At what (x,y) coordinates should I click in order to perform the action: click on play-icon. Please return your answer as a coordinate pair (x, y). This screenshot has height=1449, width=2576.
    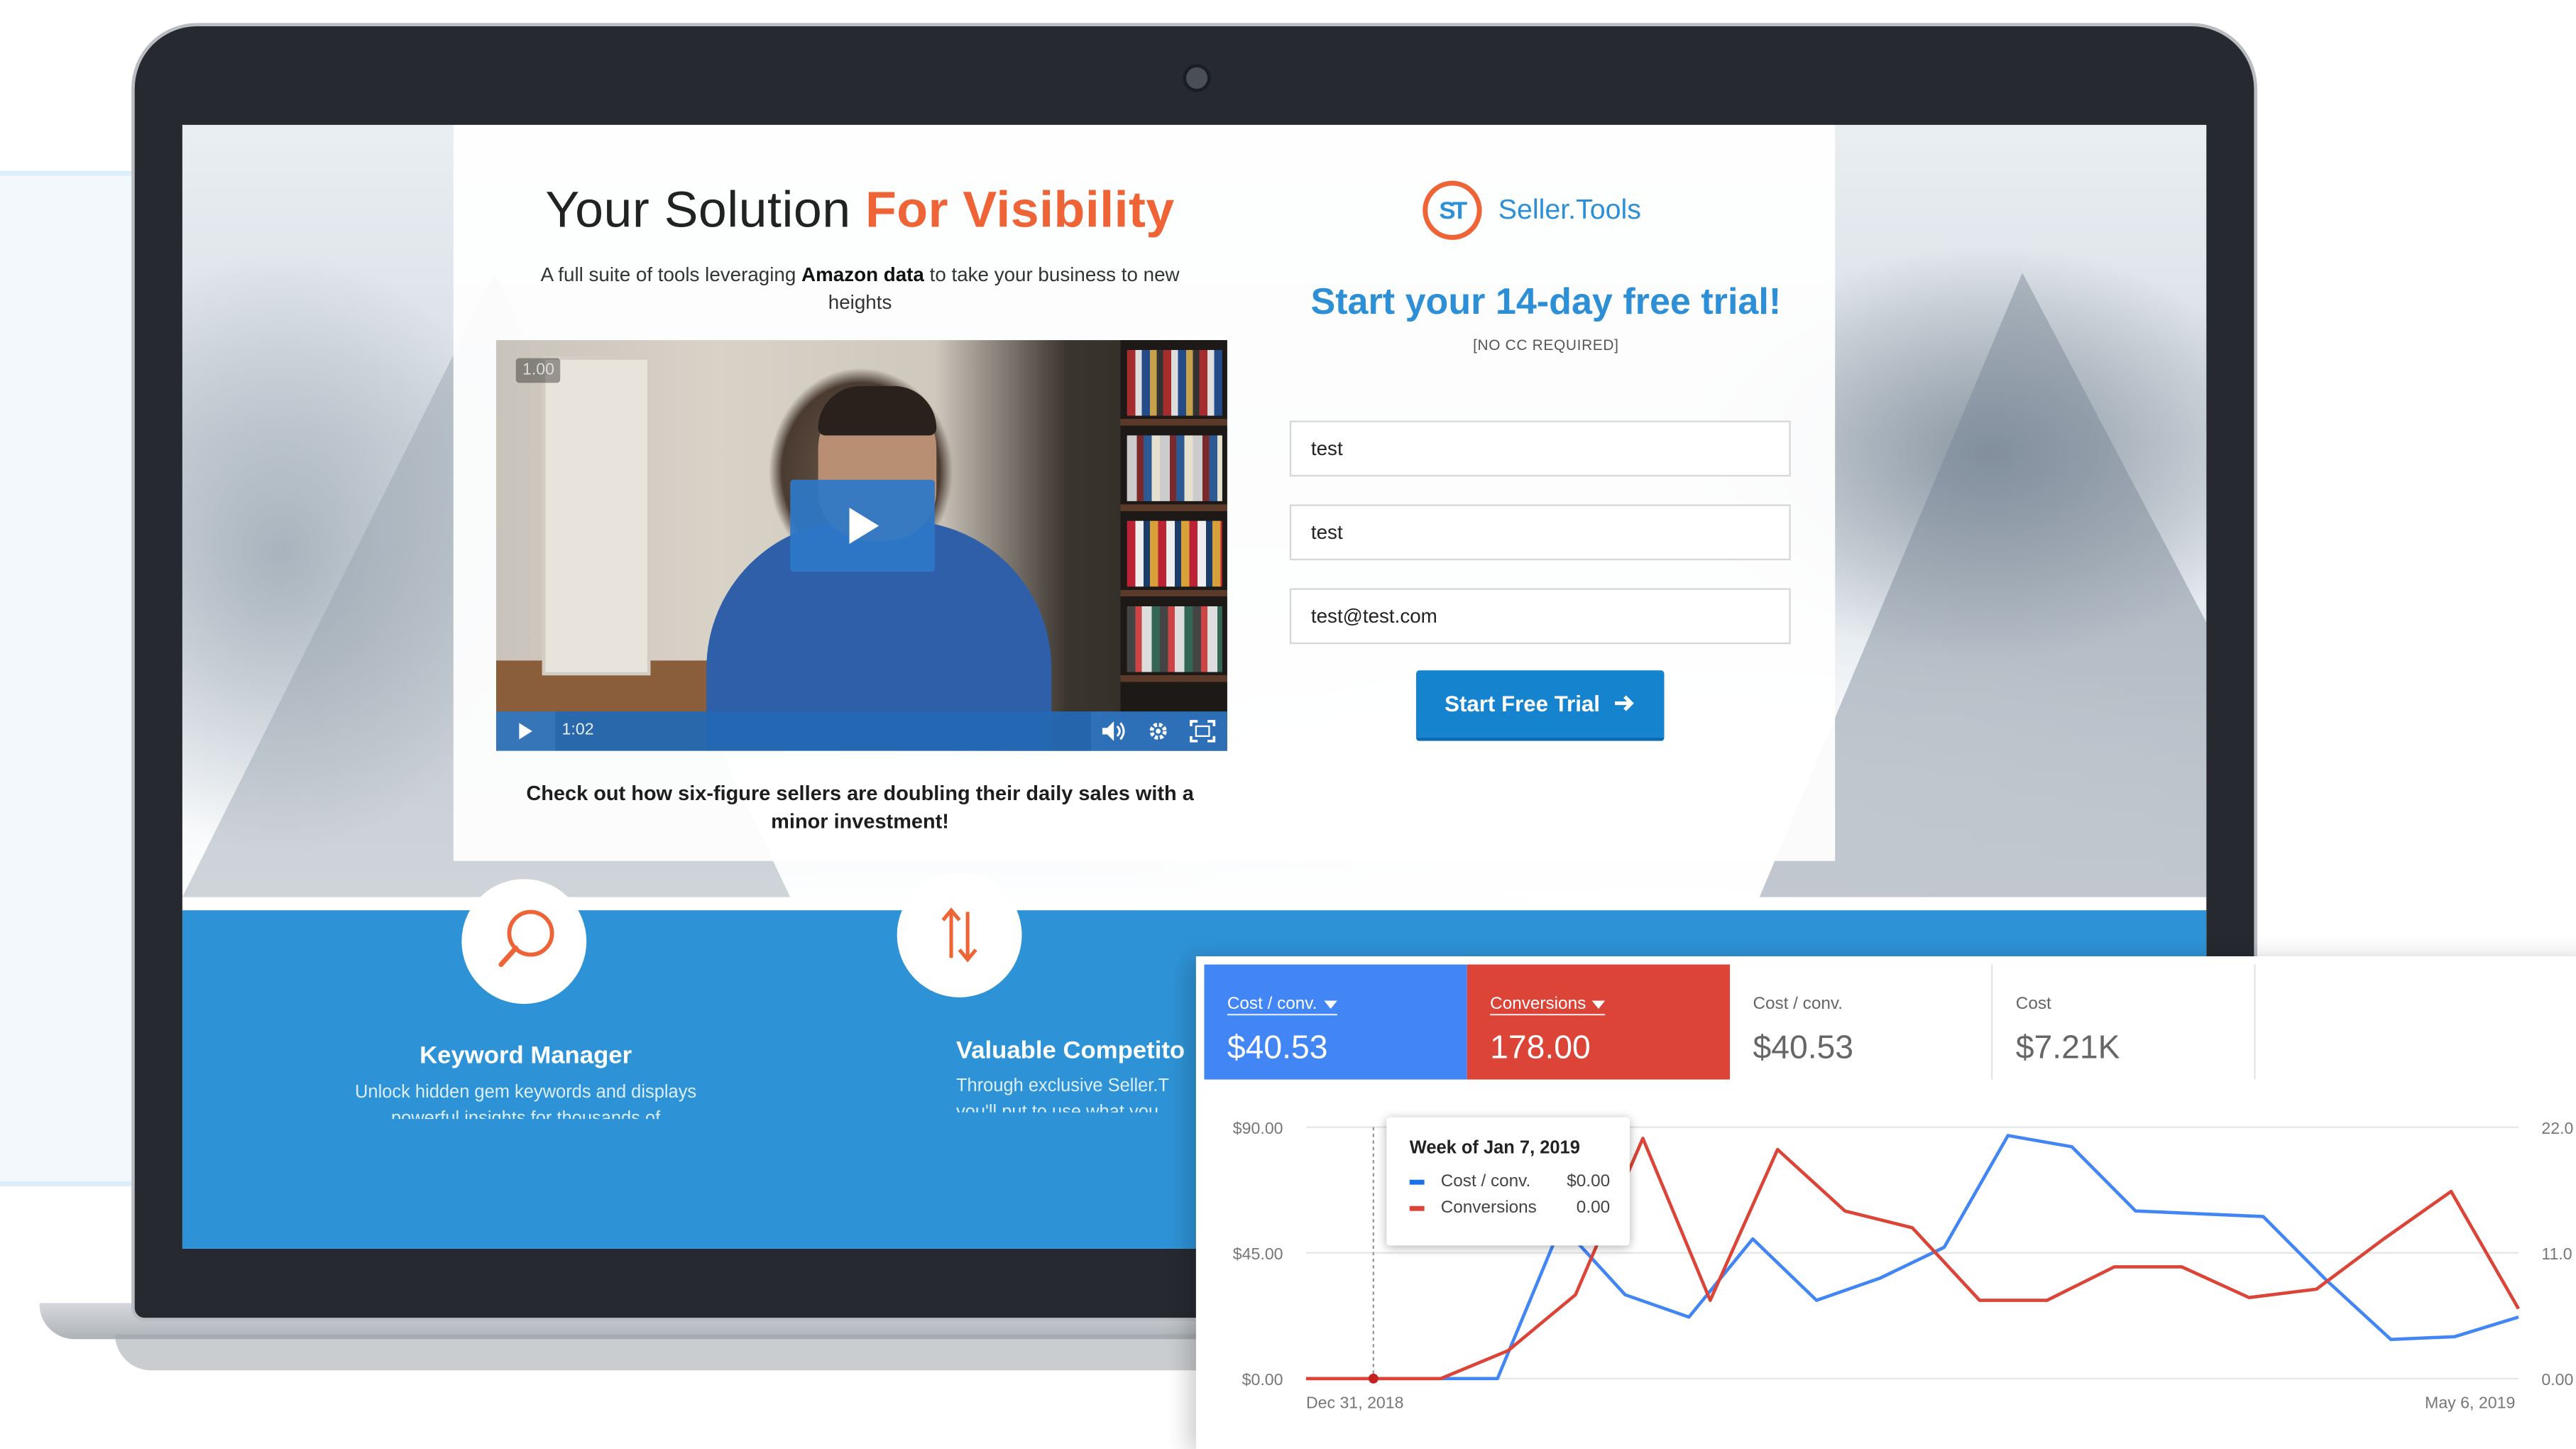
    Looking at the image, I should click on (864, 526).